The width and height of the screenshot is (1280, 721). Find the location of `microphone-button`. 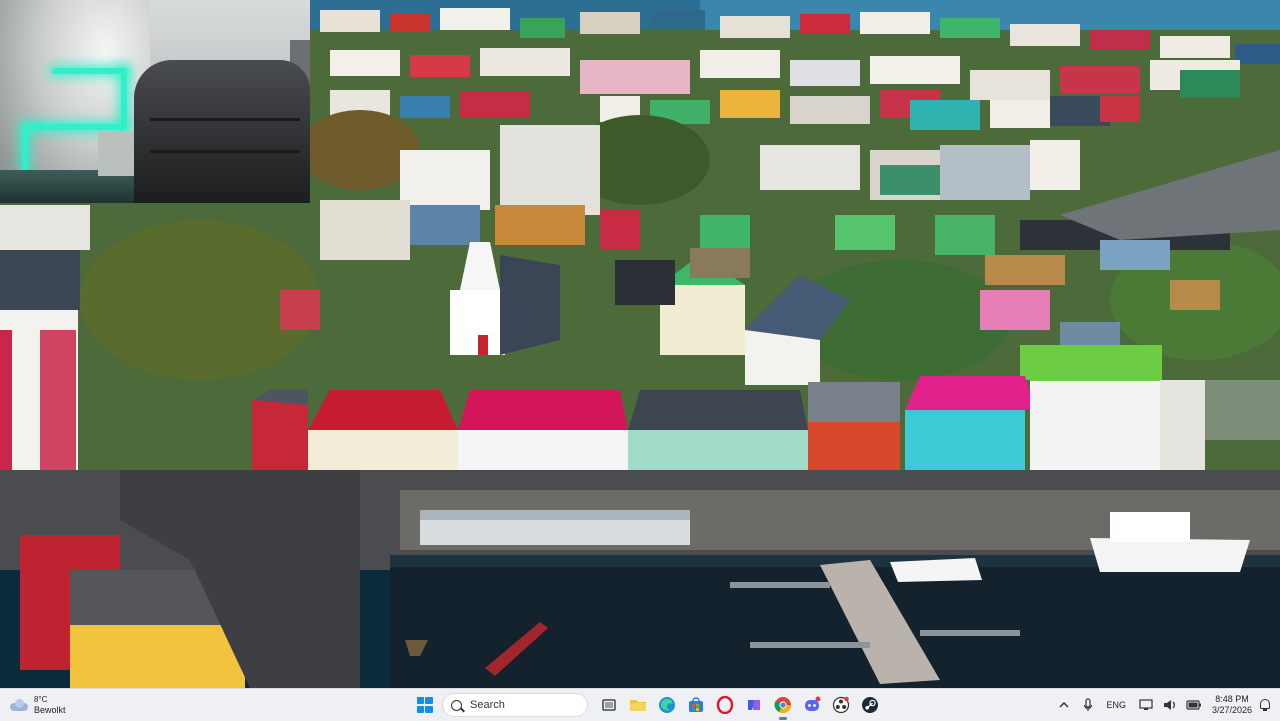

microphone-button is located at coordinates (1088, 705).